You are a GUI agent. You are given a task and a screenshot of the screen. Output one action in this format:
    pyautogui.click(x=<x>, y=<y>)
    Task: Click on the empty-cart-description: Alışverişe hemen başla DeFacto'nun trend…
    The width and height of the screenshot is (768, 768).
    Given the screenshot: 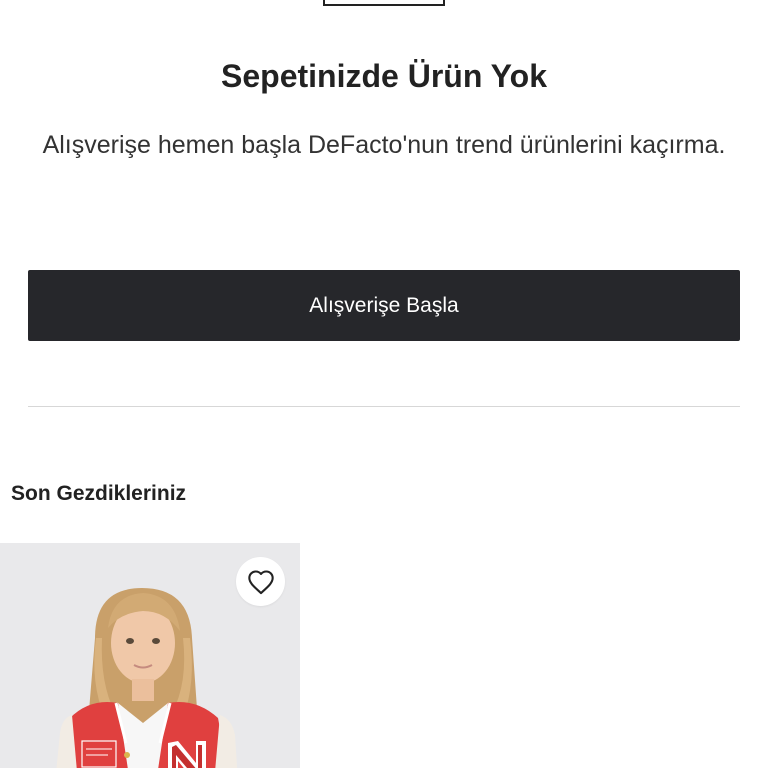 What is the action you would take?
    pyautogui.click(x=384, y=145)
    